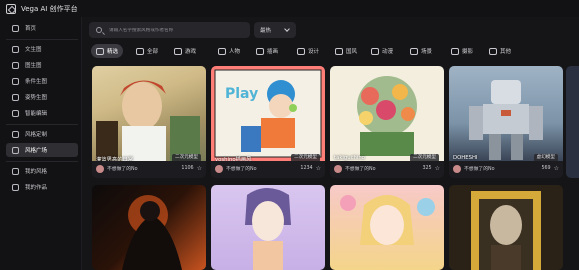 Image resolution: width=579 pixels, height=270 pixels. I want to click on search-input, so click(179, 30).